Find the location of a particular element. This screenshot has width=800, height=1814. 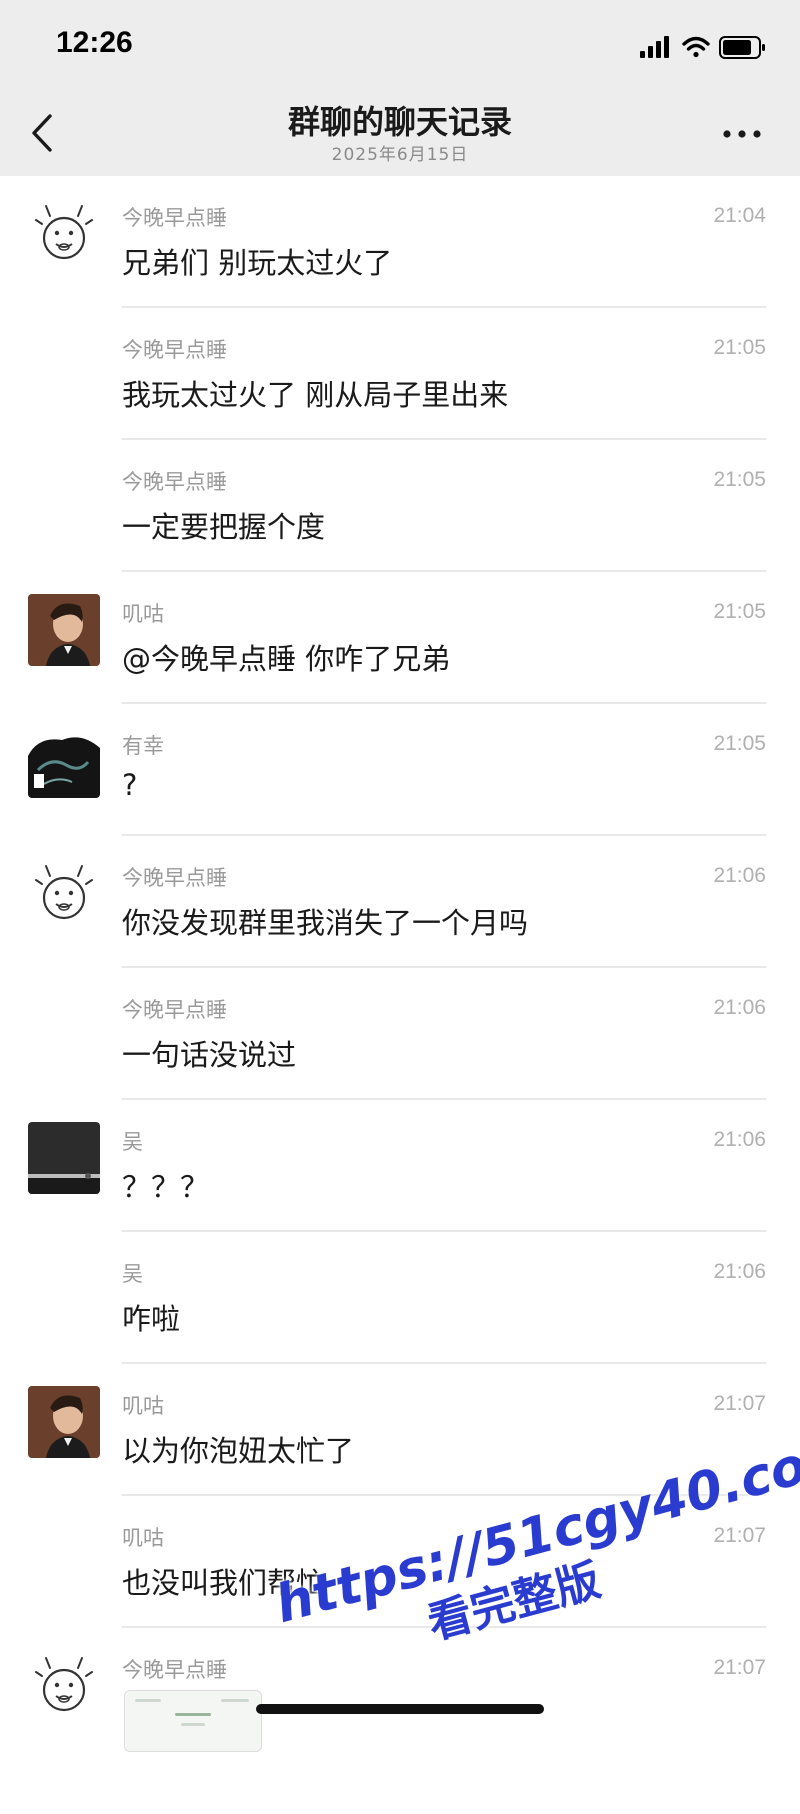

wifi-icon is located at coordinates (696, 47).